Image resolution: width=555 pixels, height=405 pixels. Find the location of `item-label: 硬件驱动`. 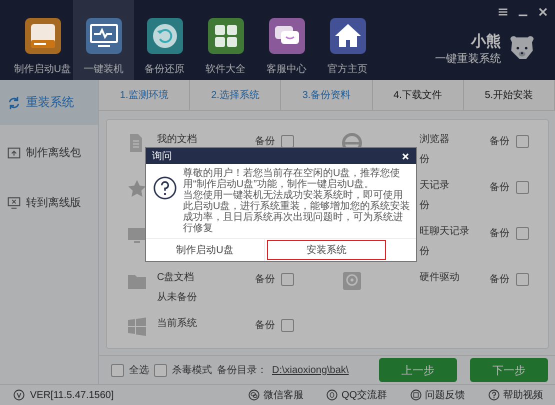

item-label: 硬件驱动 is located at coordinates (440, 278).